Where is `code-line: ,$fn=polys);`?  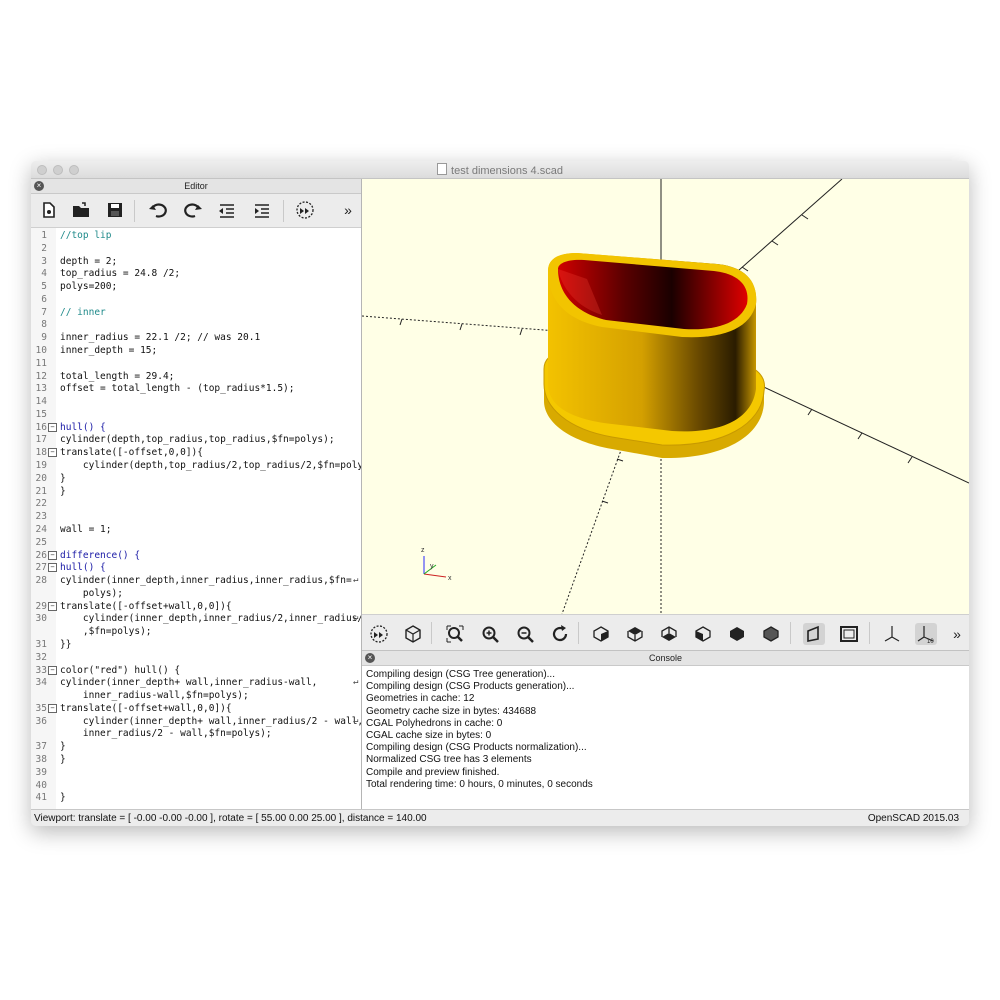
code-line: ,$fn=polys); is located at coordinates (196, 631).